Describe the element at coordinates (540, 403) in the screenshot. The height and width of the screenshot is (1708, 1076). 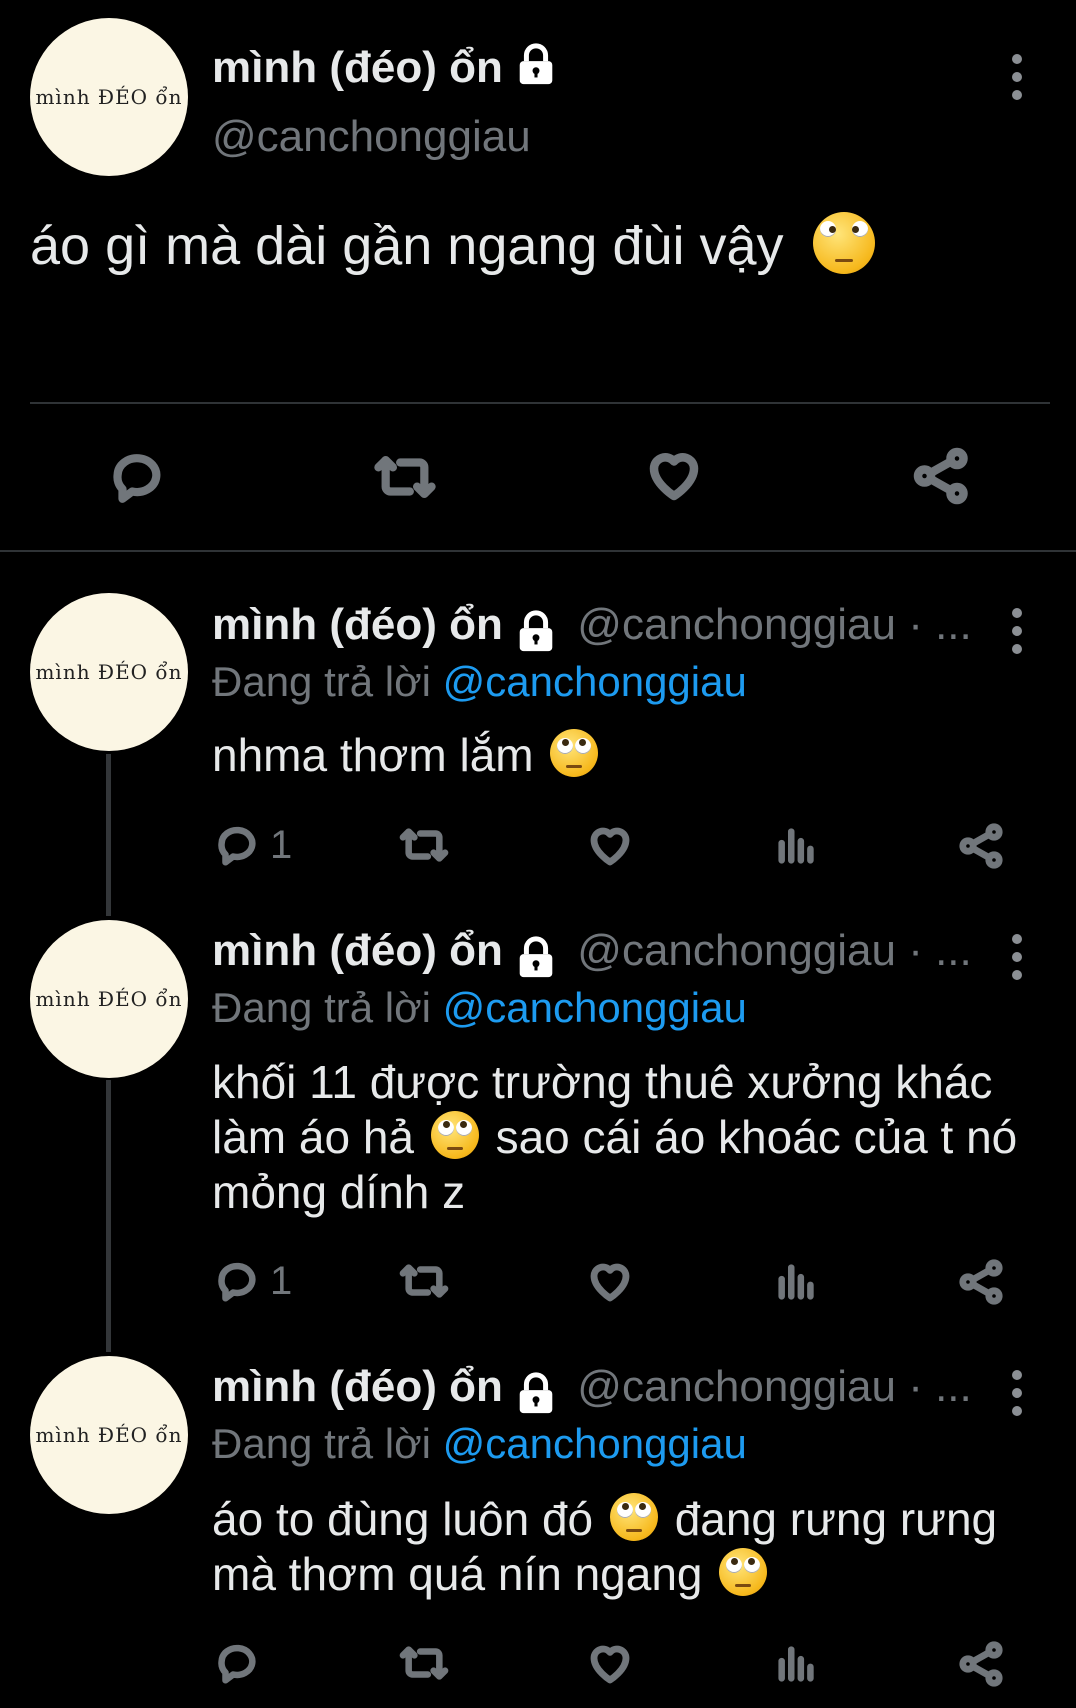
I see `divider` at that location.